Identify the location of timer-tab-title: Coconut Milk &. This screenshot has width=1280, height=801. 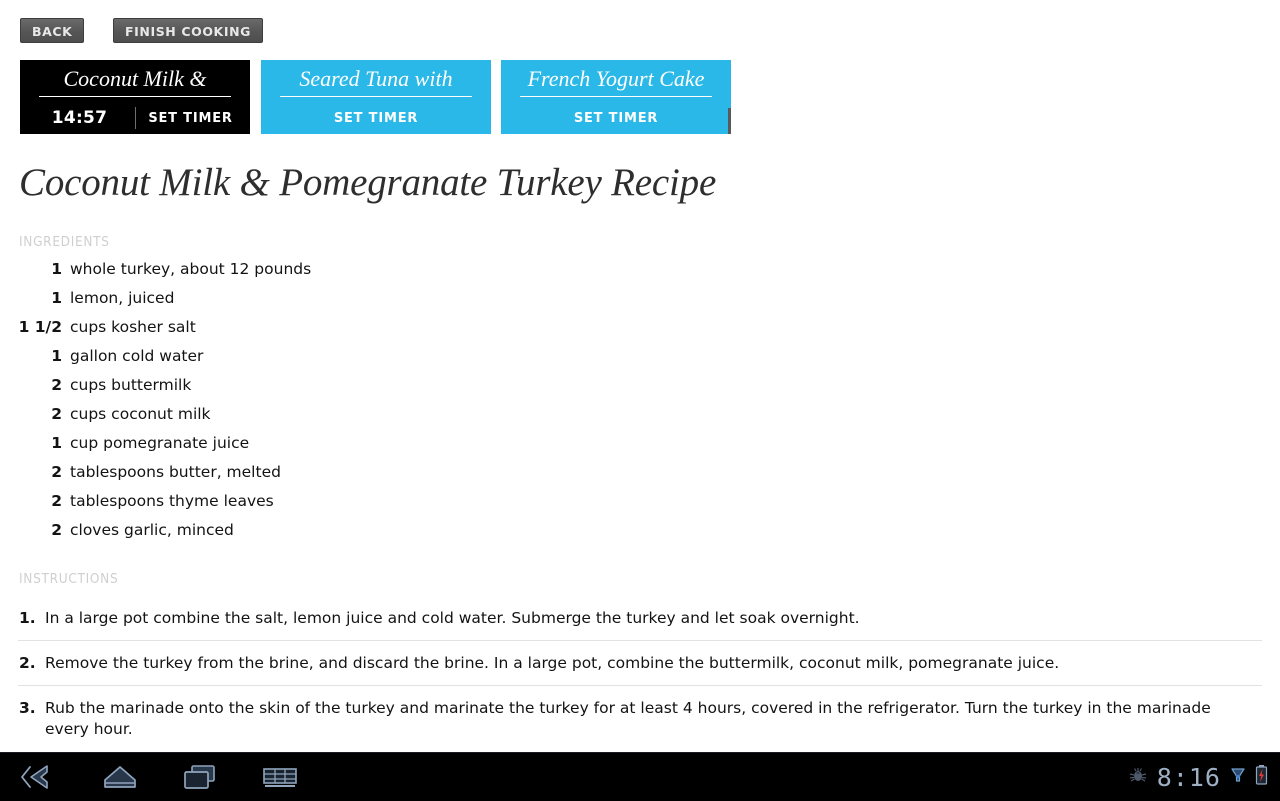
(135, 78).